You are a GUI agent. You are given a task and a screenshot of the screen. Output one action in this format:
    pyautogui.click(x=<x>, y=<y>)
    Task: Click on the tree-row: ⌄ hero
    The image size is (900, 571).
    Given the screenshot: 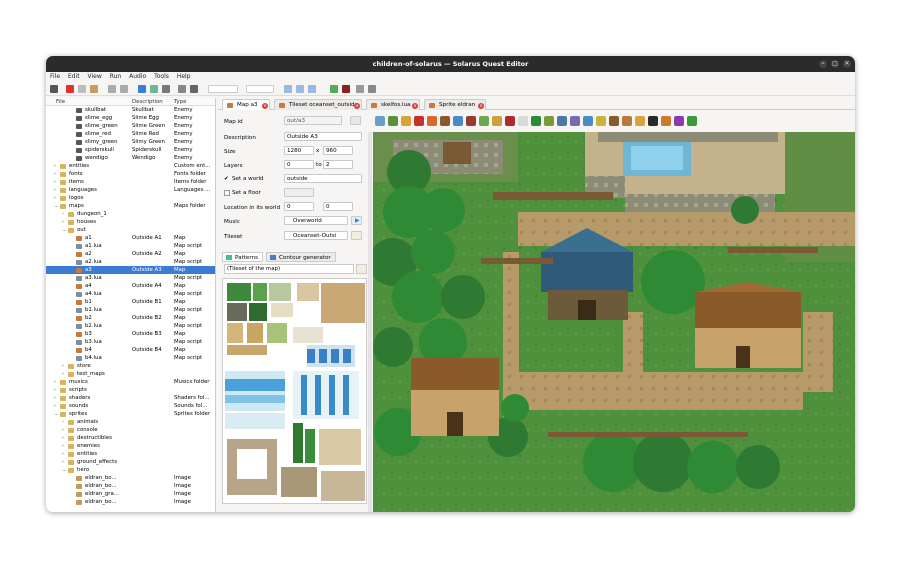 What is the action you would take?
    pyautogui.click(x=130, y=470)
    